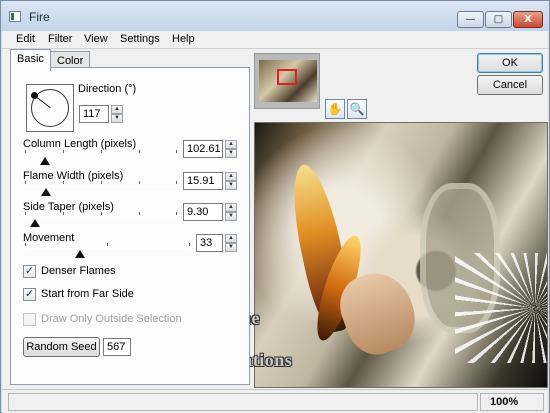 Image resolution: width=550 pixels, height=413 pixels. I want to click on start-far-side-checkbox: ✓, so click(29, 294).